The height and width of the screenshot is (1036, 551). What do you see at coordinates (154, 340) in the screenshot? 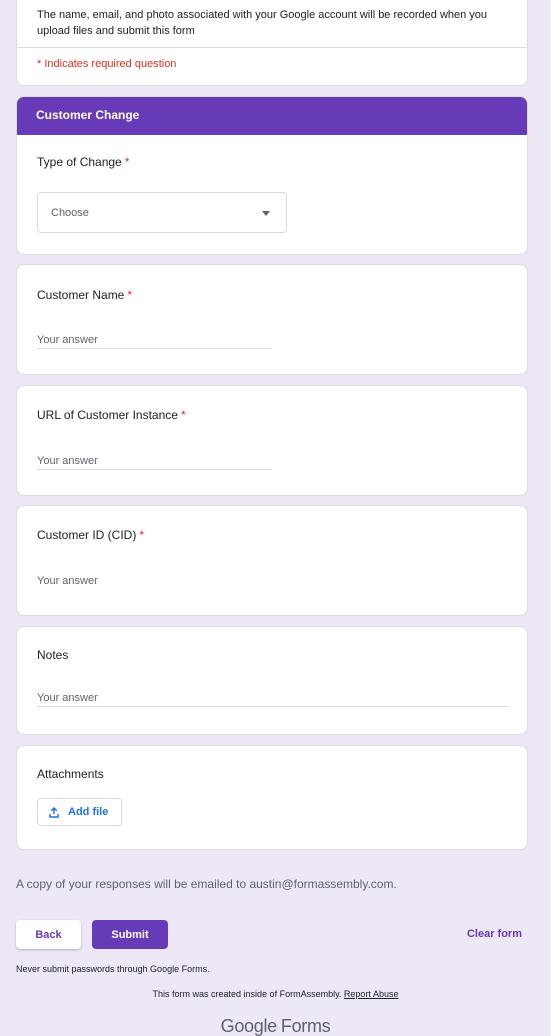
I see `customer-name-input` at bounding box center [154, 340].